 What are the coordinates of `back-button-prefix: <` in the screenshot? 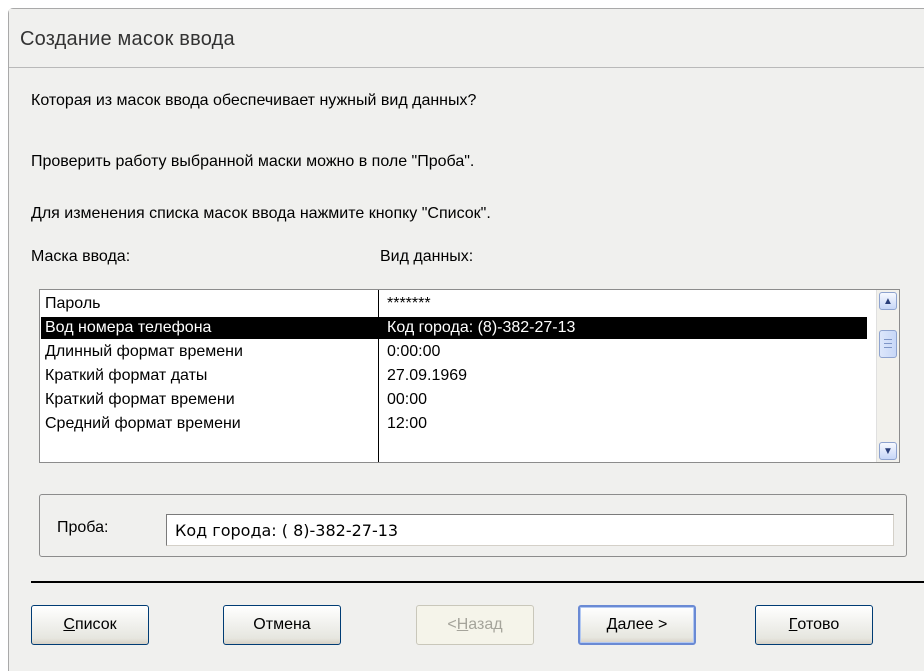 It's located at (452, 624).